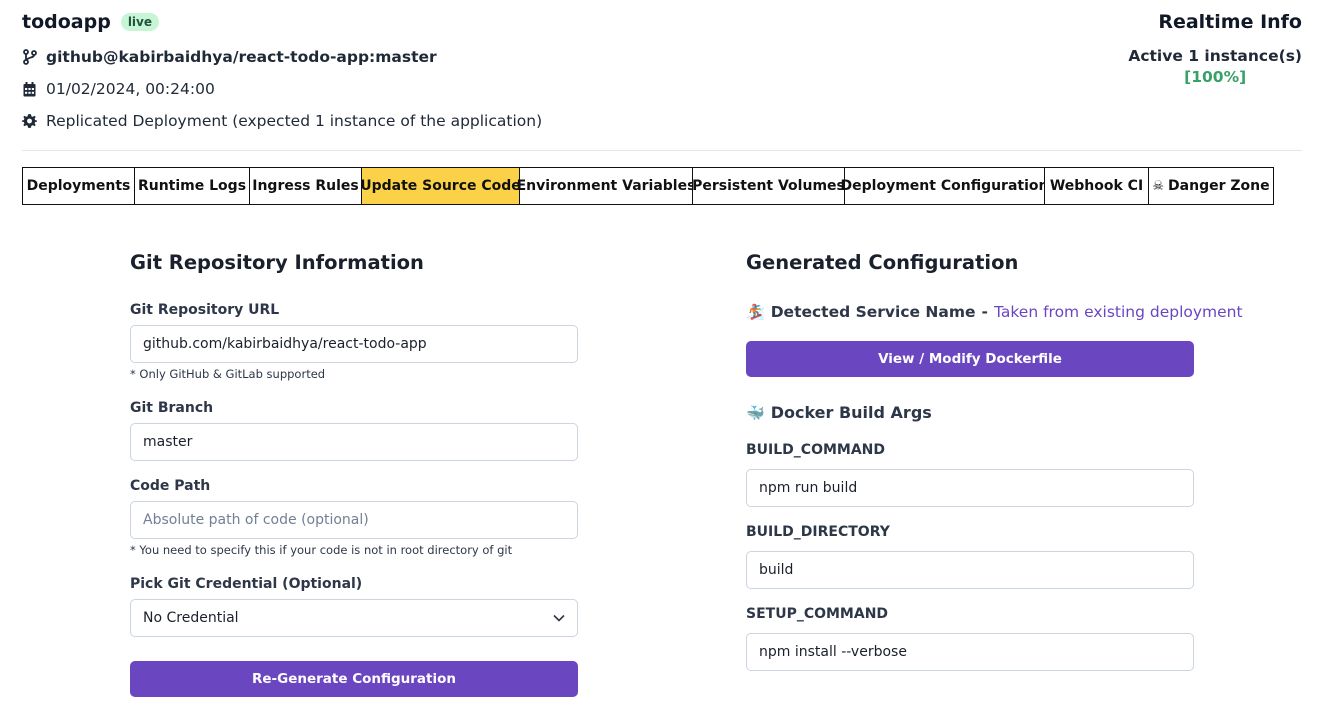 This screenshot has width=1331, height=716. I want to click on tab-webhook-ci: Webhook CI, so click(1097, 186).